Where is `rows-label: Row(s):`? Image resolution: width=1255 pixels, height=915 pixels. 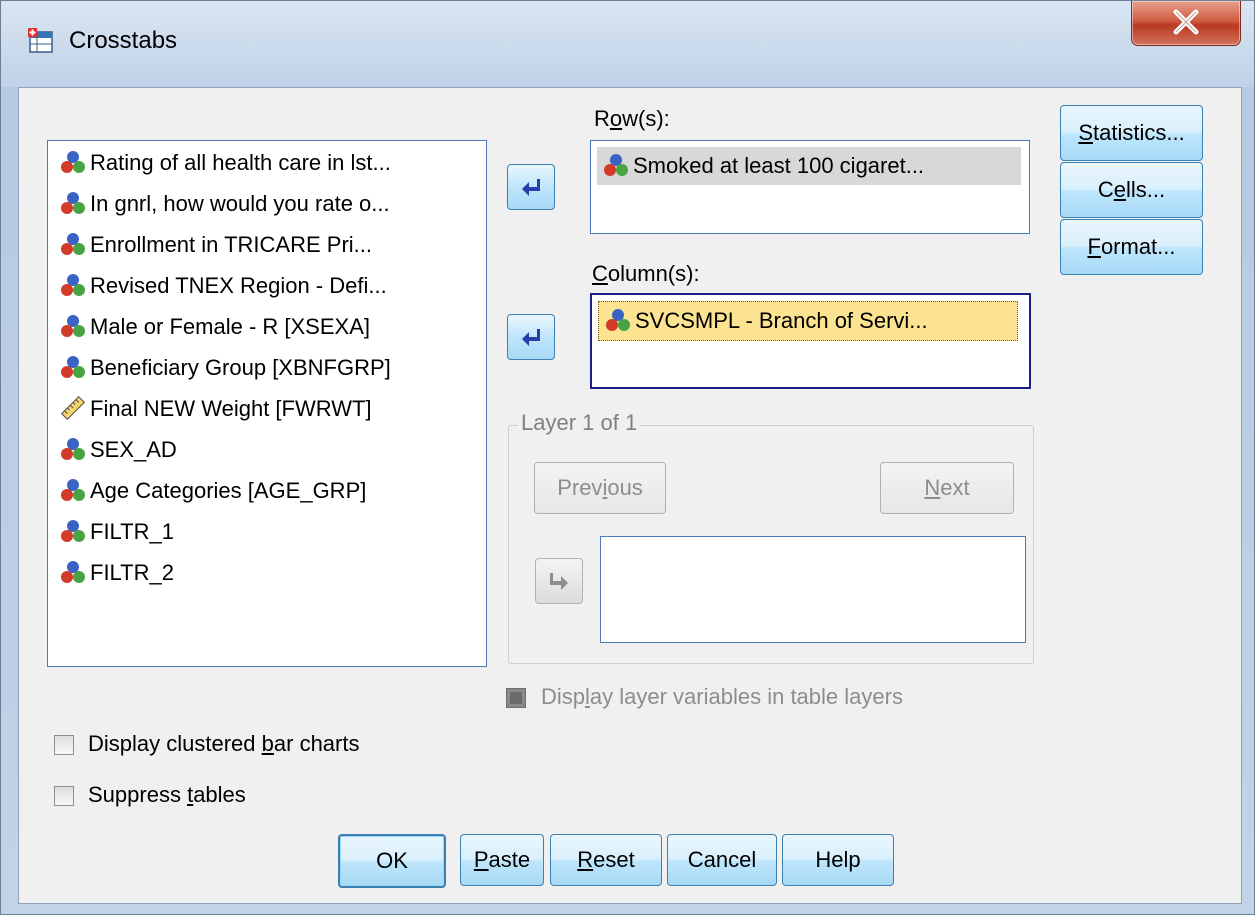 rows-label: Row(s): is located at coordinates (632, 118).